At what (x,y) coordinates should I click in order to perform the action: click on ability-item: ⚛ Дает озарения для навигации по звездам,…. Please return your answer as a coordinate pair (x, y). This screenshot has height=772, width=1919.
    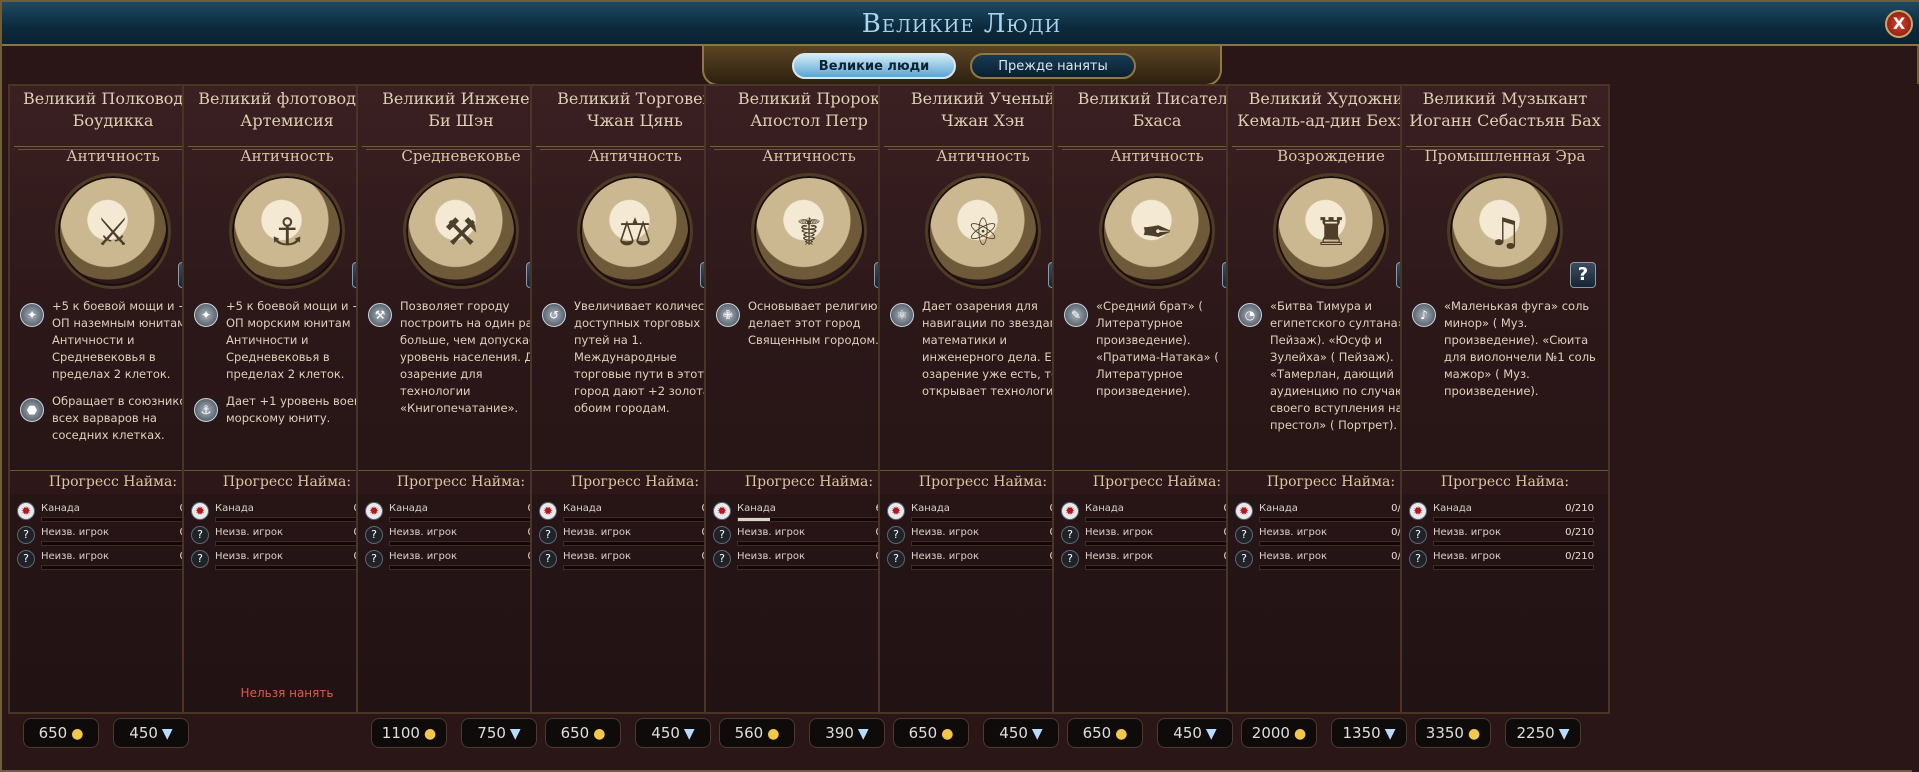
    Looking at the image, I should click on (984, 349).